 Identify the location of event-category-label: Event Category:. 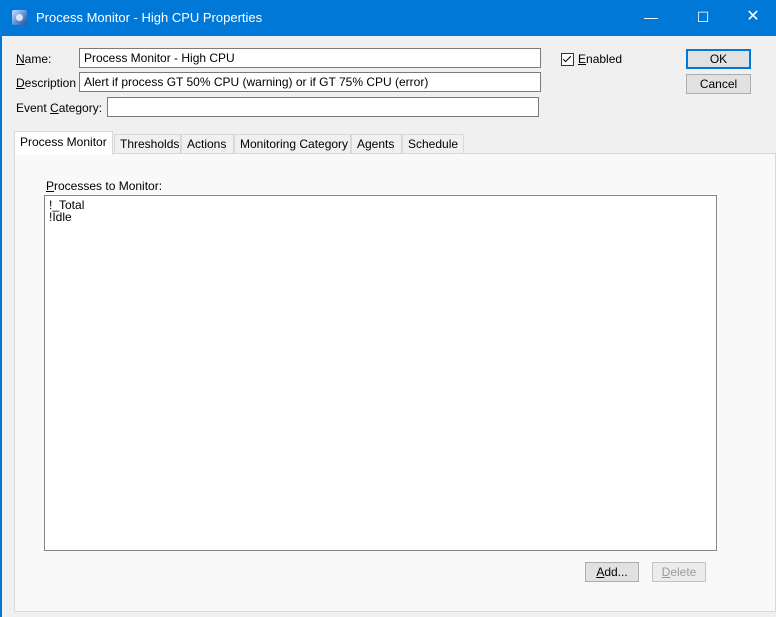
(59, 108).